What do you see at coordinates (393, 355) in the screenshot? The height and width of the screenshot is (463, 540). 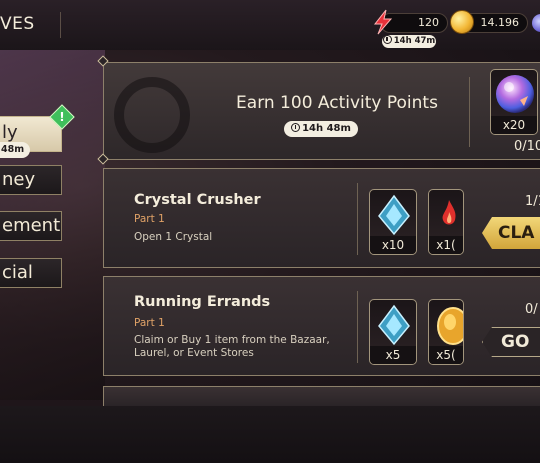 I see `quest-reward-qty: x5` at bounding box center [393, 355].